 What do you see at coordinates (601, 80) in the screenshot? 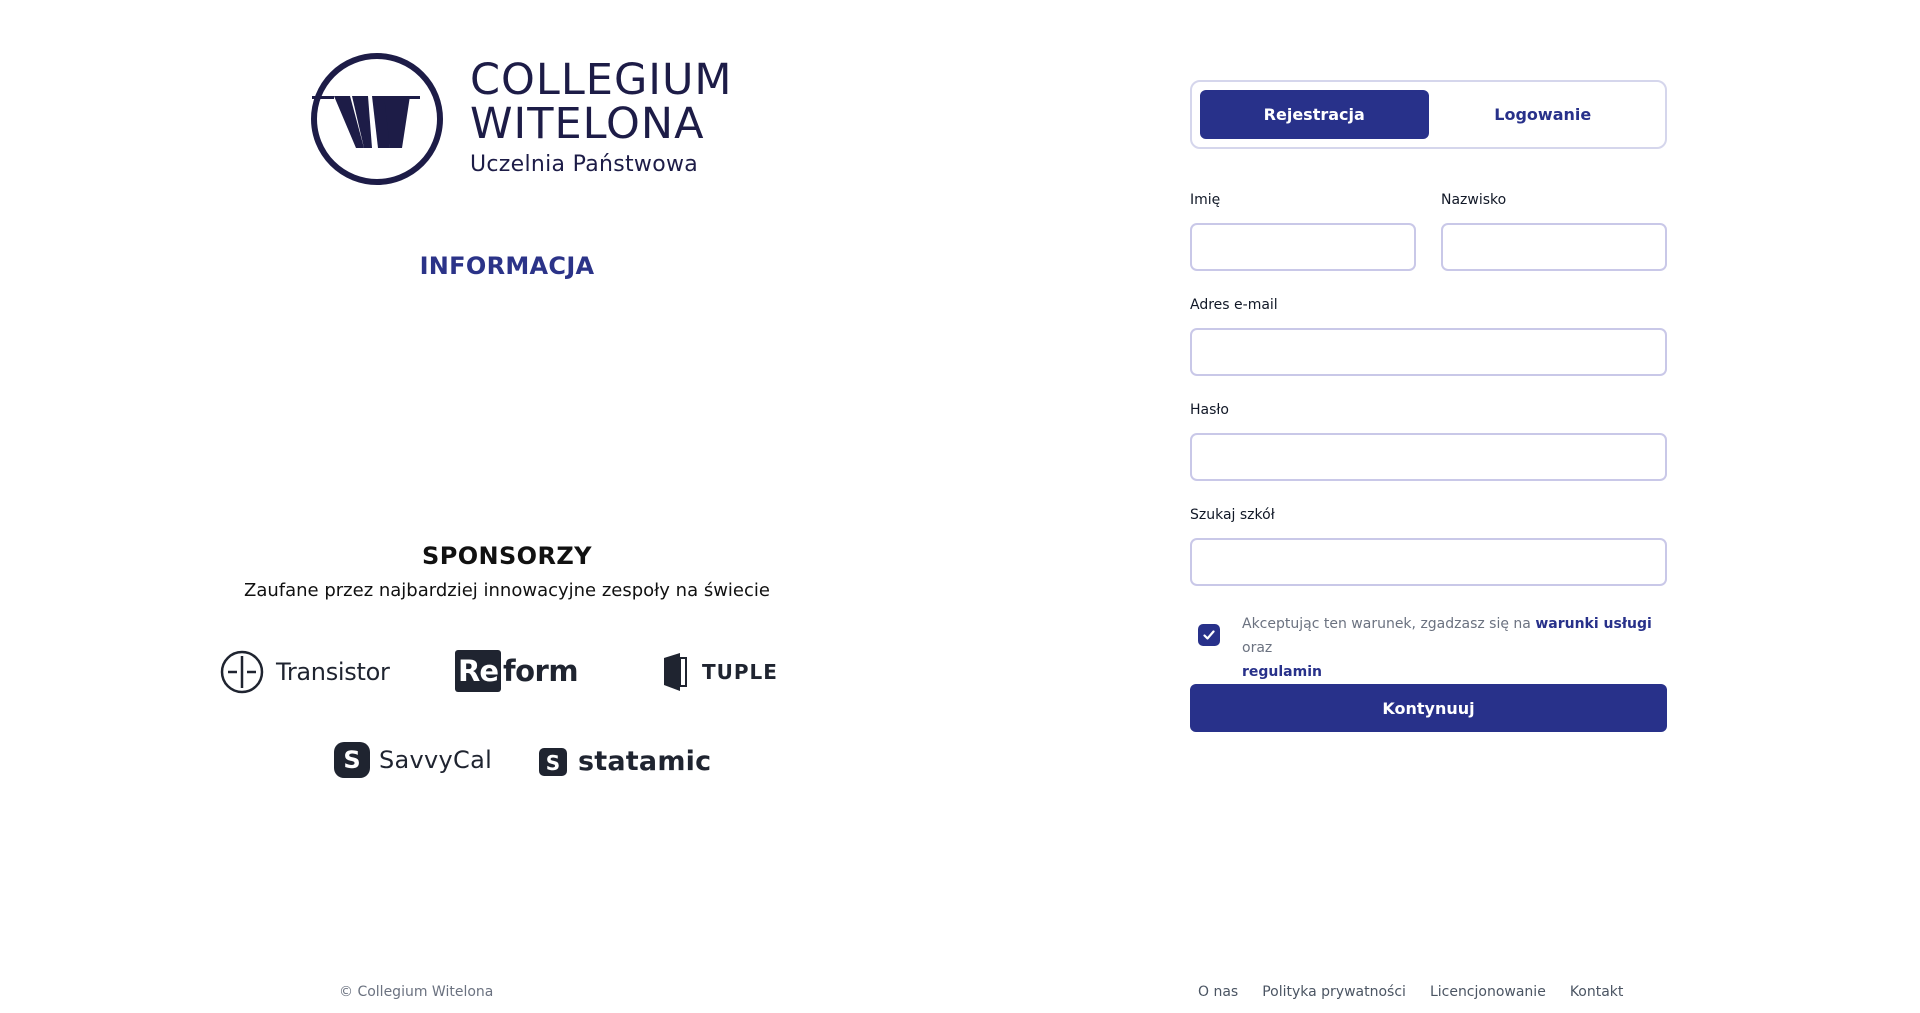
I see `brand-line-1: COLLEGIUM` at bounding box center [601, 80].